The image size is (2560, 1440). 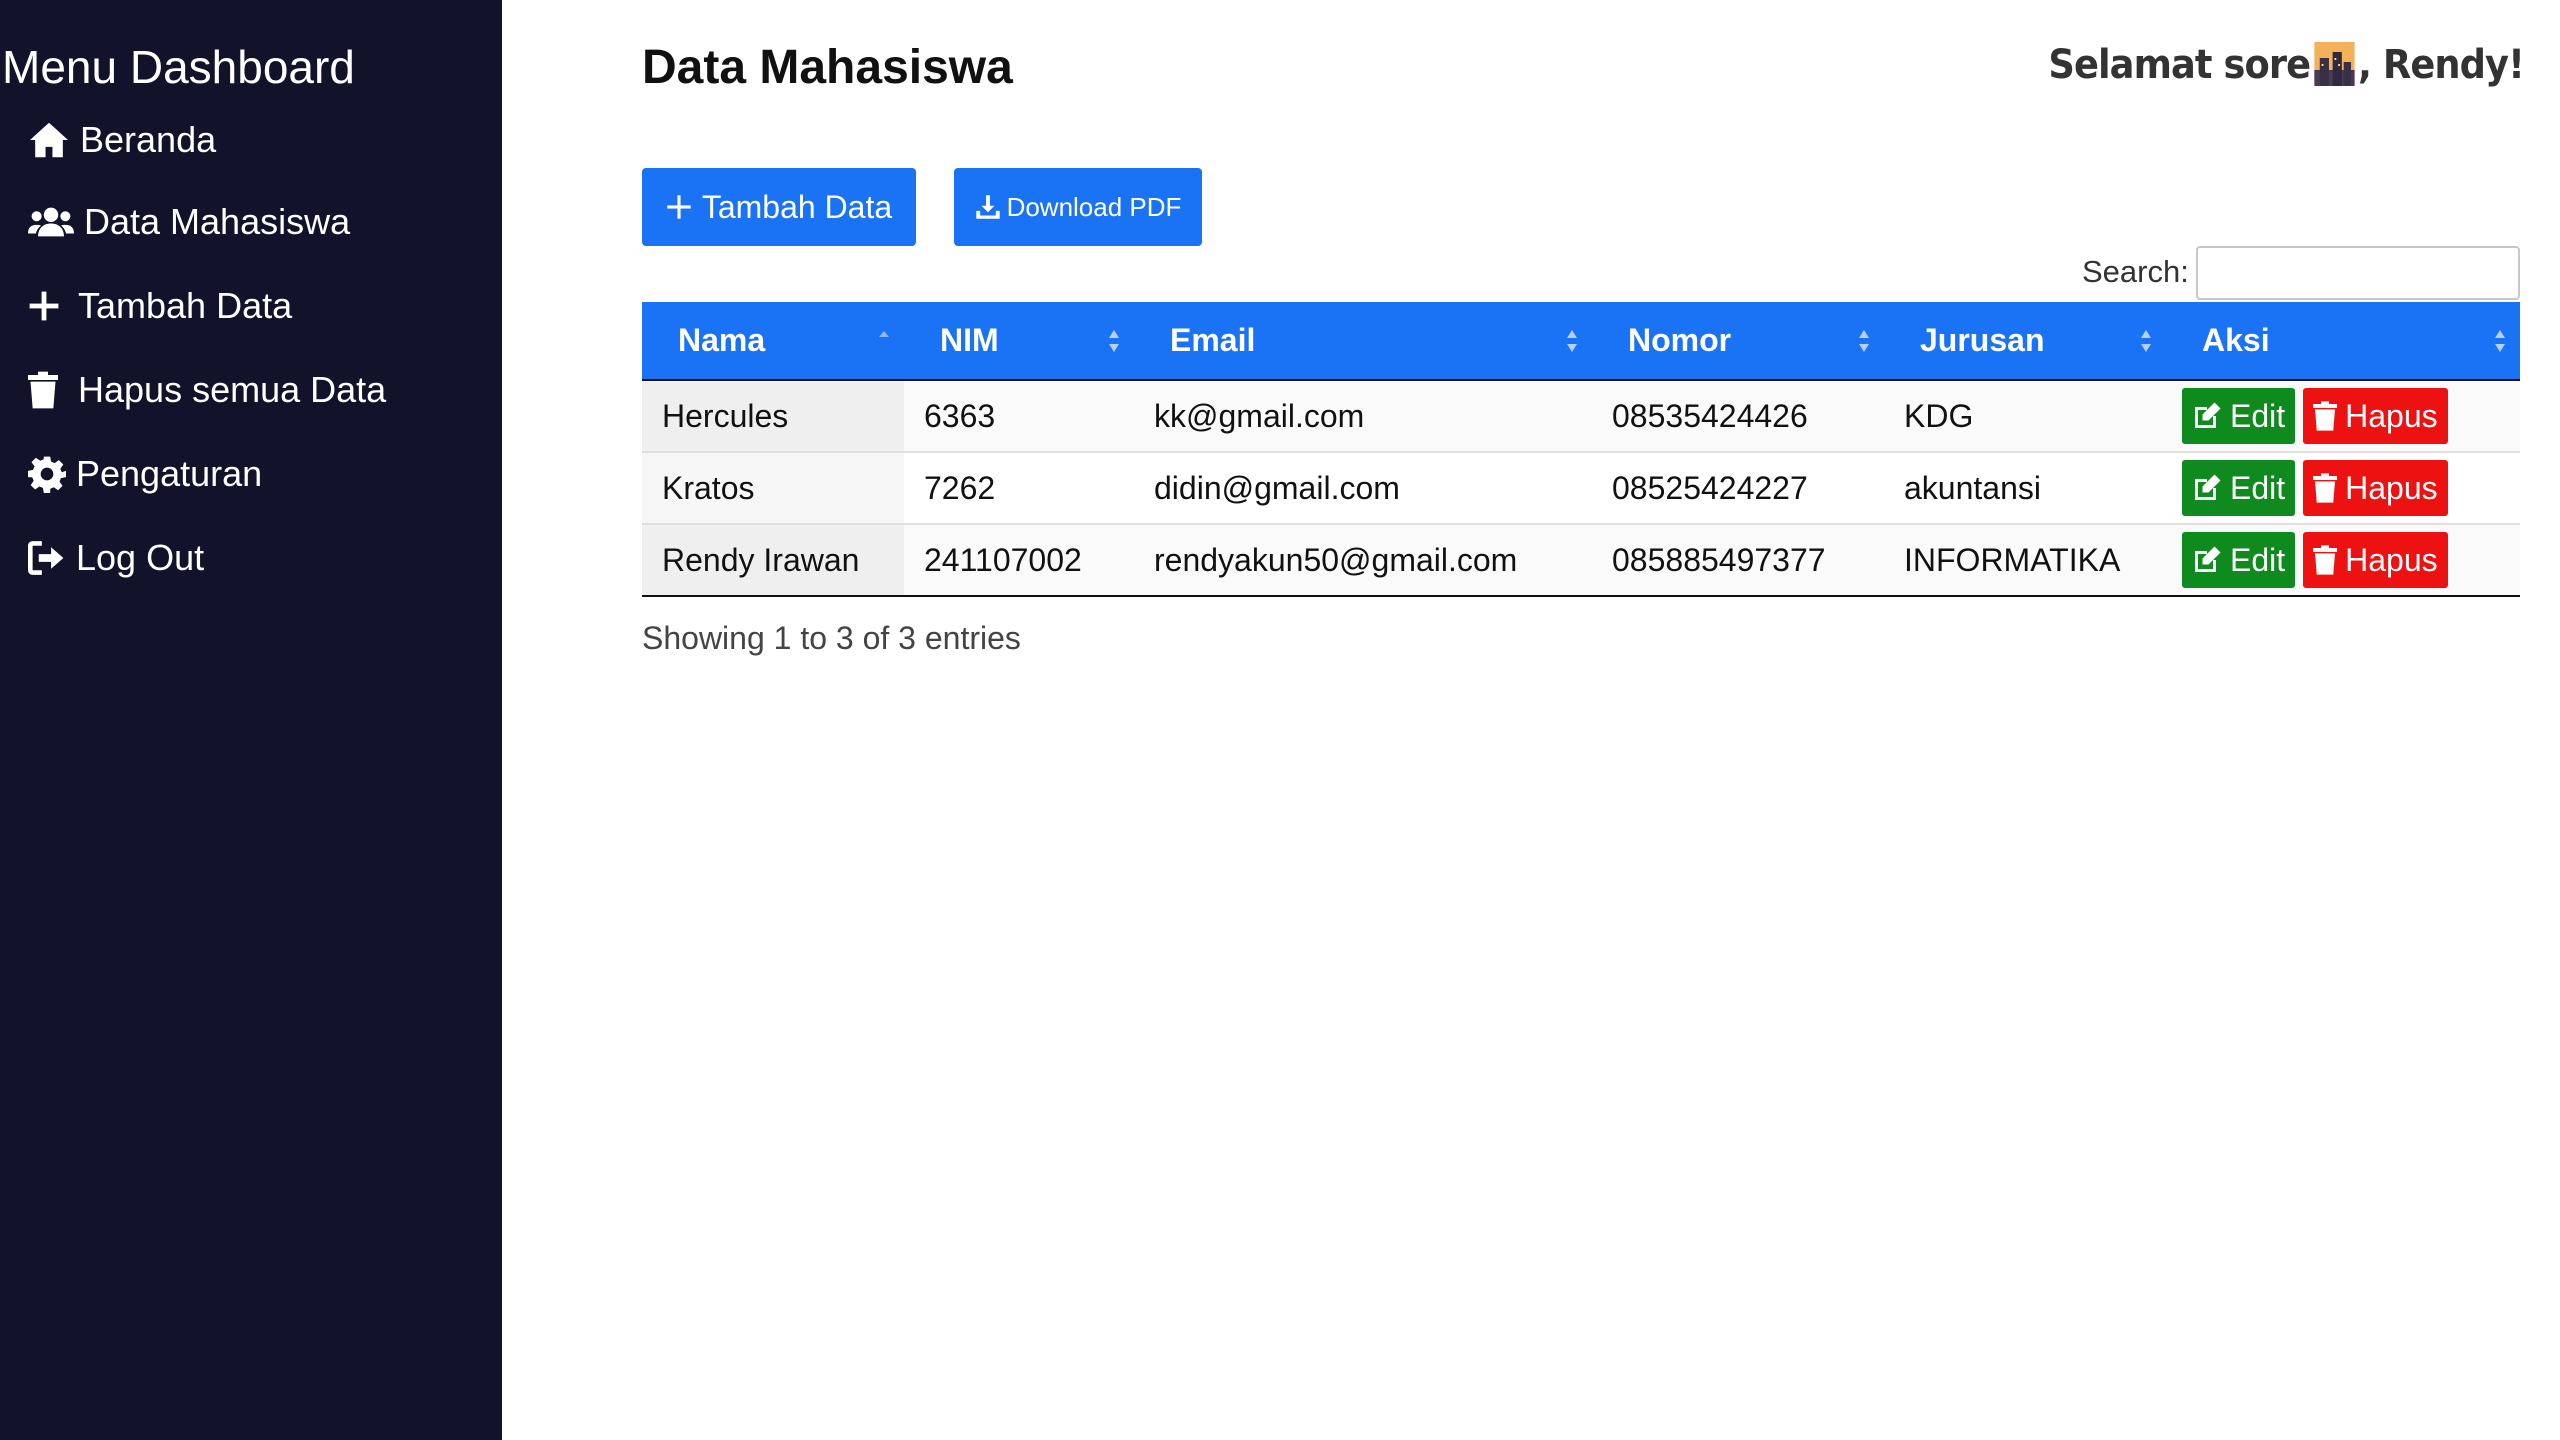 What do you see at coordinates (1363, 416) in the screenshot?
I see `cell-email: kk@gmail.com` at bounding box center [1363, 416].